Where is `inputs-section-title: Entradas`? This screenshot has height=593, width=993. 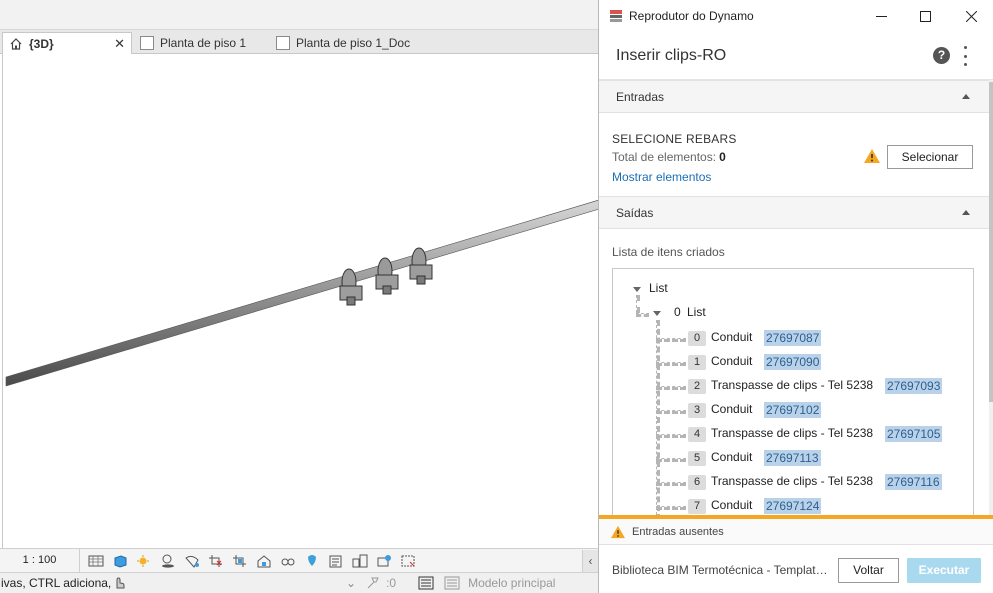
inputs-section-title: Entradas is located at coordinates (640, 96).